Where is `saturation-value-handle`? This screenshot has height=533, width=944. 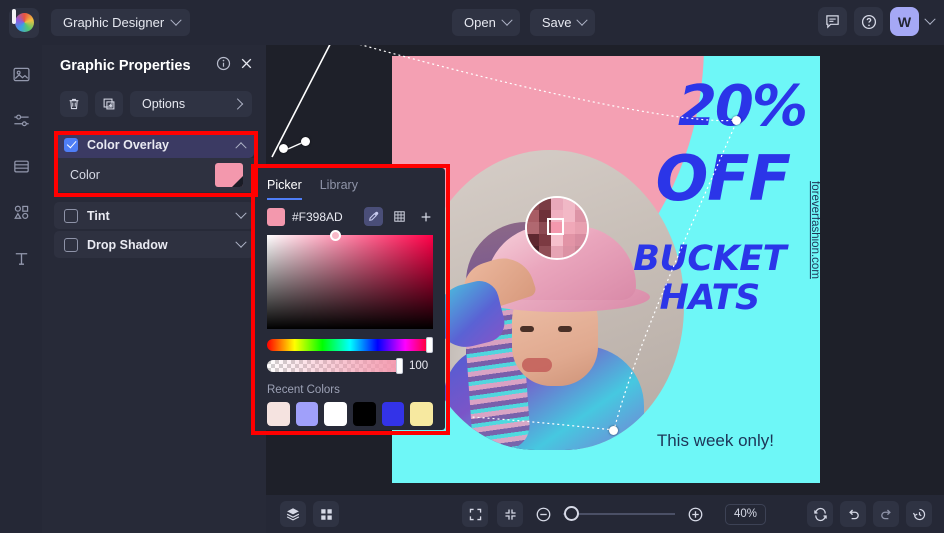
saturation-value-handle is located at coordinates (335, 235).